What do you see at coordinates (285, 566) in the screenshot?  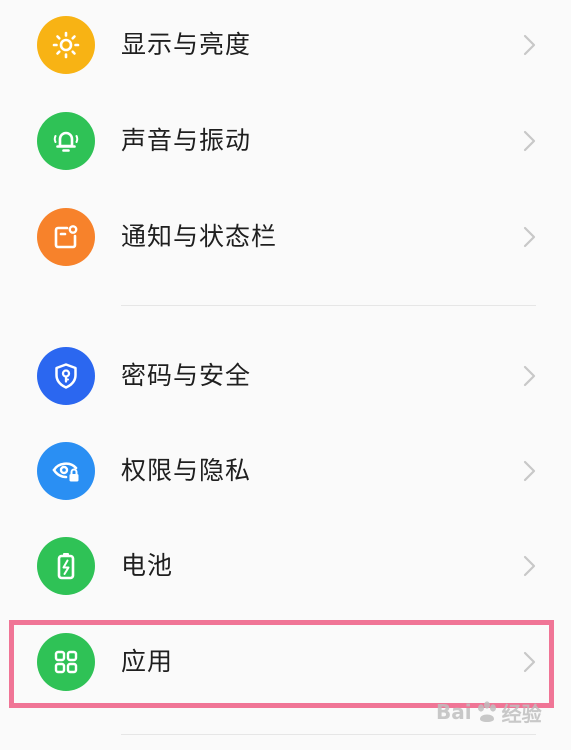 I see `settings-item-battery: 电池` at bounding box center [285, 566].